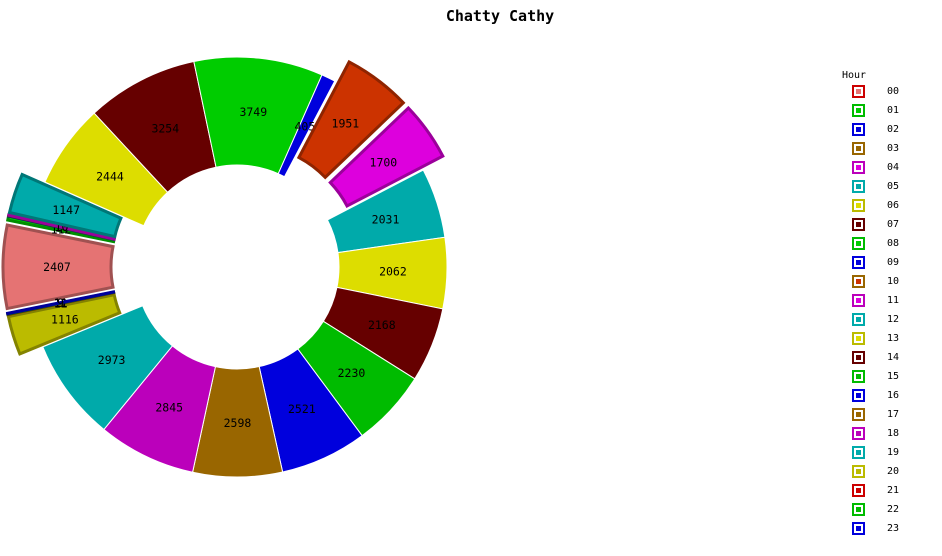  I want to click on legend-item-05: 05, so click(889, 189).